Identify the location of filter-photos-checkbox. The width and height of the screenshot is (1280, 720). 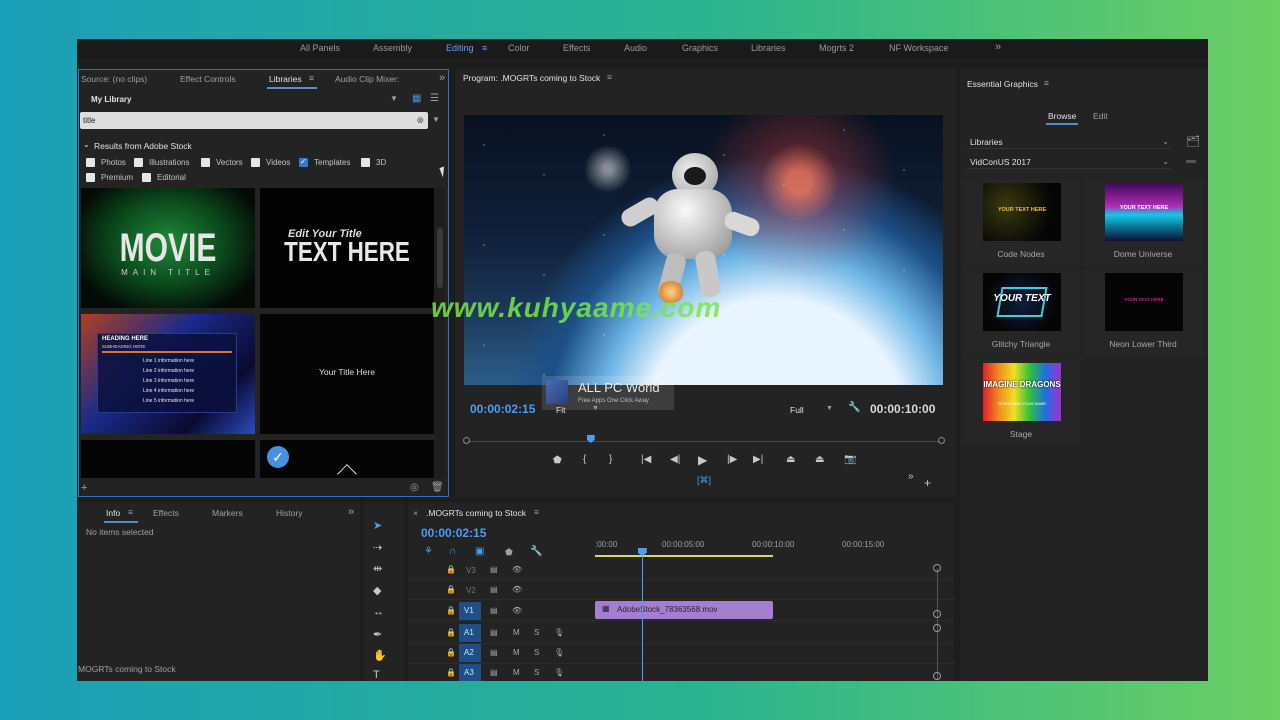
(90, 162).